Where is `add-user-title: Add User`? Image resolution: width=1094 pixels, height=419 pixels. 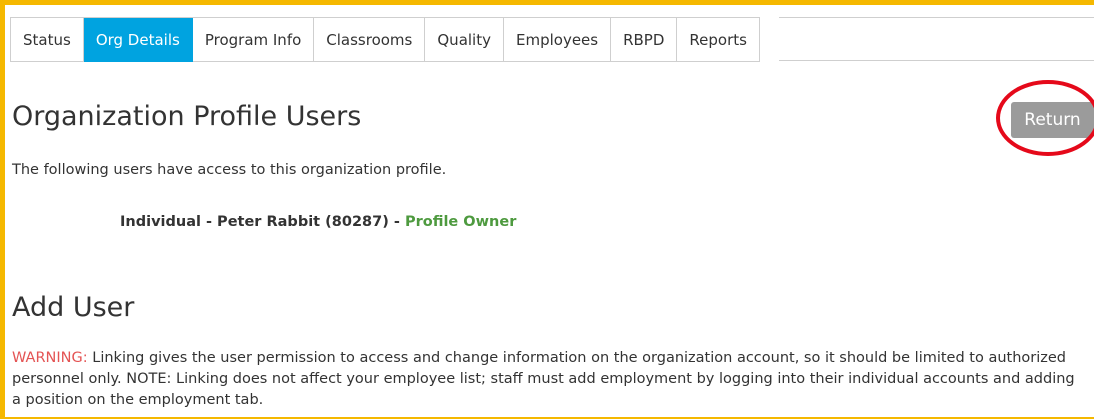
add-user-title: Add User is located at coordinates (73, 307).